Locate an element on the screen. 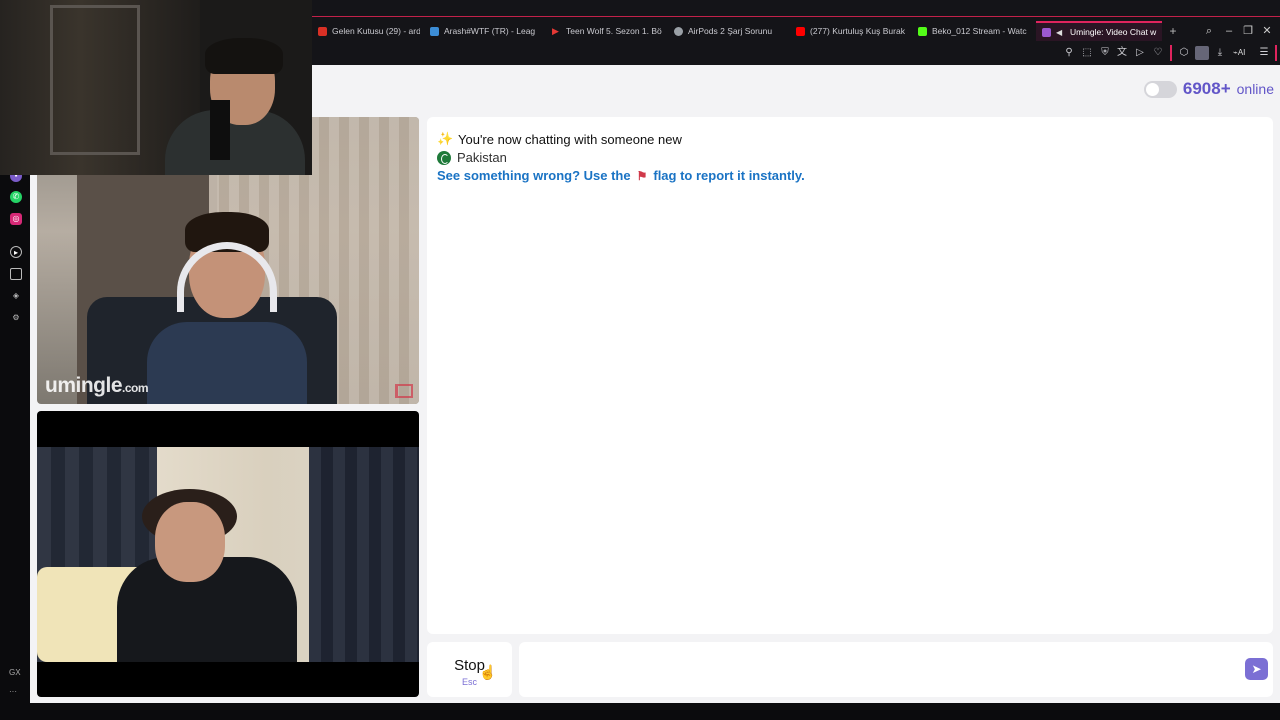 This screenshot has width=1280, height=720. local-scene is located at coordinates (228, 554).